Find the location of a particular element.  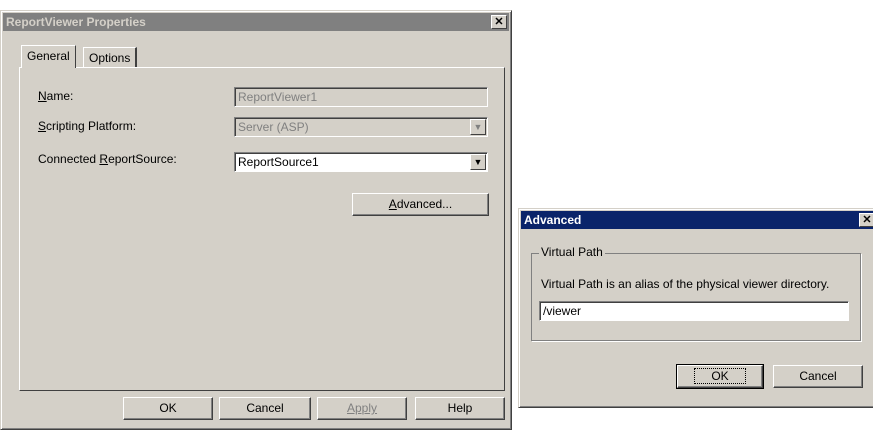

apply-button: Apply is located at coordinates (362, 408).